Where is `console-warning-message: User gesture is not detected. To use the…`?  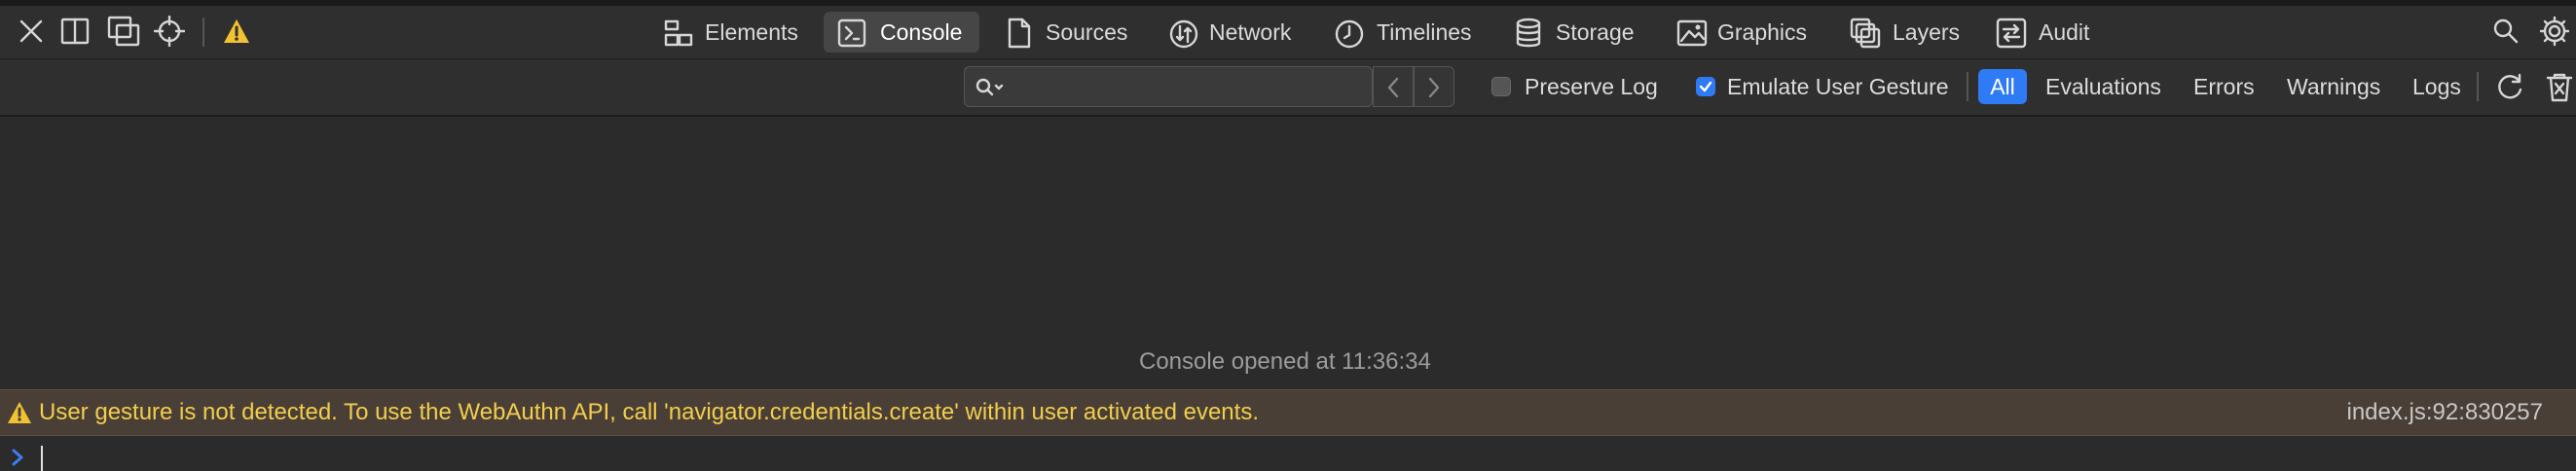 console-warning-message: User gesture is not detected. To use the… is located at coordinates (1288, 413).